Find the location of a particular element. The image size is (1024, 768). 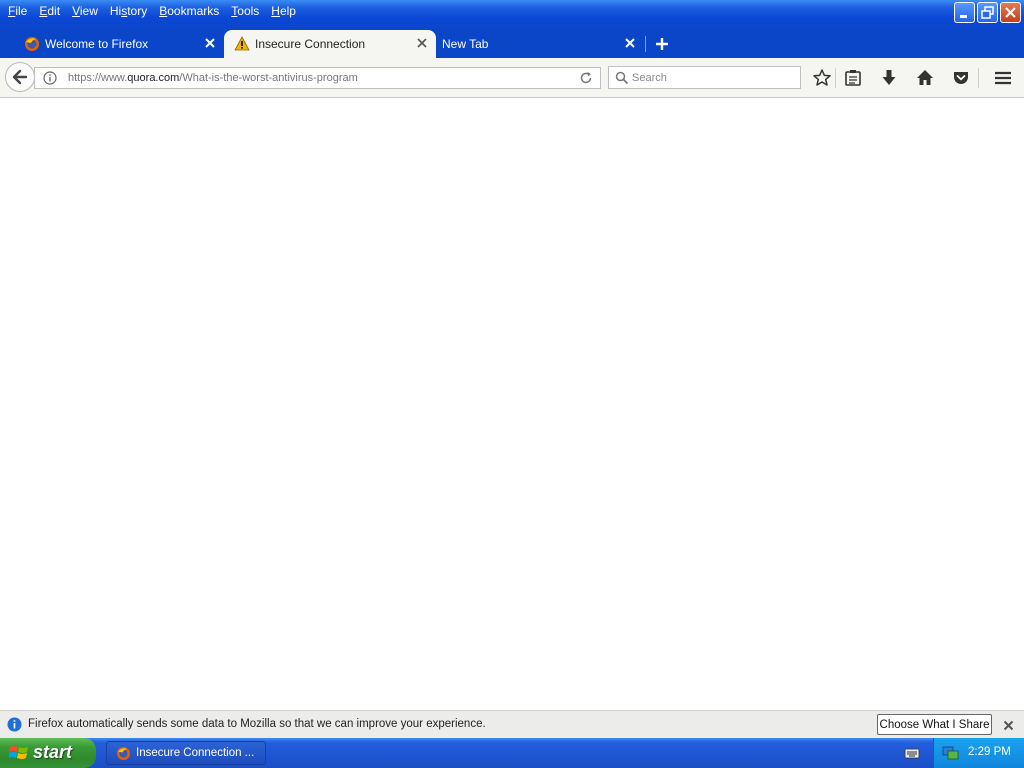

menu-view-accel: V is located at coordinates (76, 11).